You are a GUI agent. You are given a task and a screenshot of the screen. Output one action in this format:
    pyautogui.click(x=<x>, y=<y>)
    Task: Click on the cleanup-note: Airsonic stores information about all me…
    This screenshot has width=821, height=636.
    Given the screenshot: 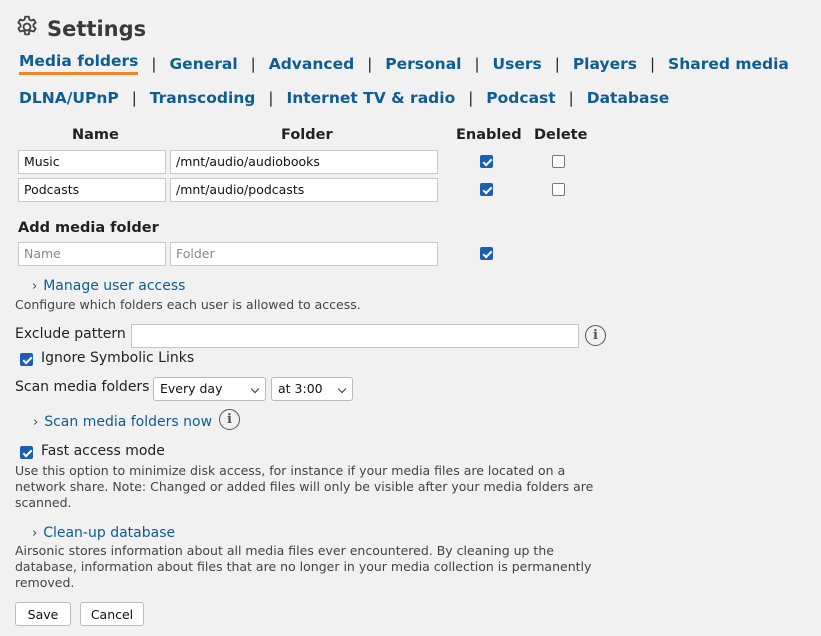 What is the action you would take?
    pyautogui.click(x=303, y=566)
    